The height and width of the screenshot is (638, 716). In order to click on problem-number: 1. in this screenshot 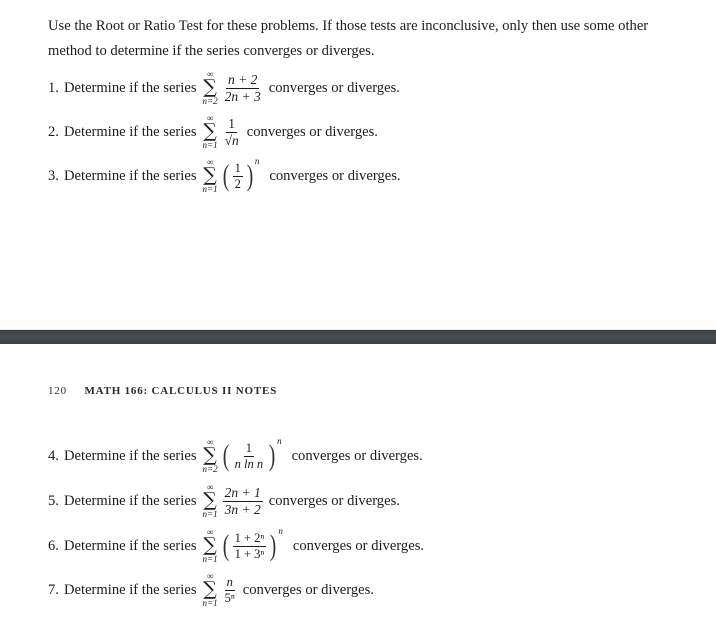, I will do `click(53, 87)`.